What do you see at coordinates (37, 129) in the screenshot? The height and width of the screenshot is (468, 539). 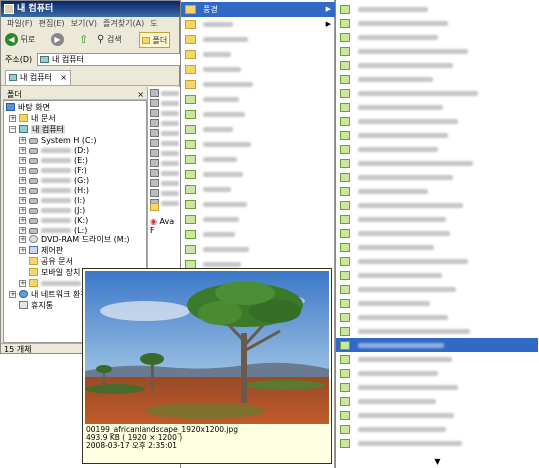 I see `tree-item-my-computer: − 내 컴퓨터` at bounding box center [37, 129].